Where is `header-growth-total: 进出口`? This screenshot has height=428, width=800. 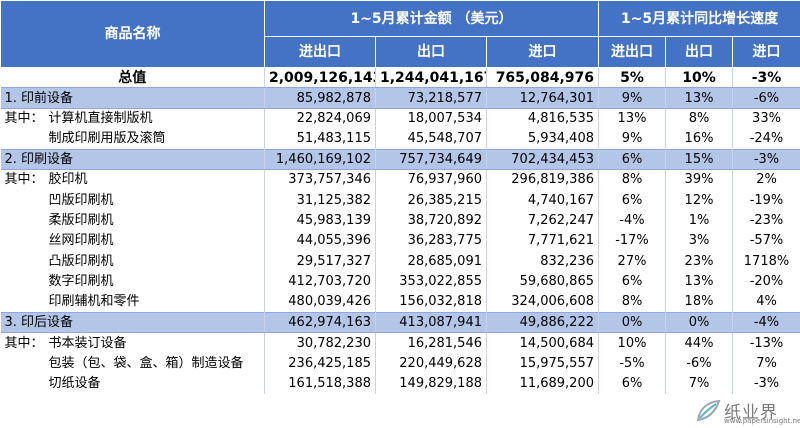
header-growth-total: 进出口 is located at coordinates (632, 52).